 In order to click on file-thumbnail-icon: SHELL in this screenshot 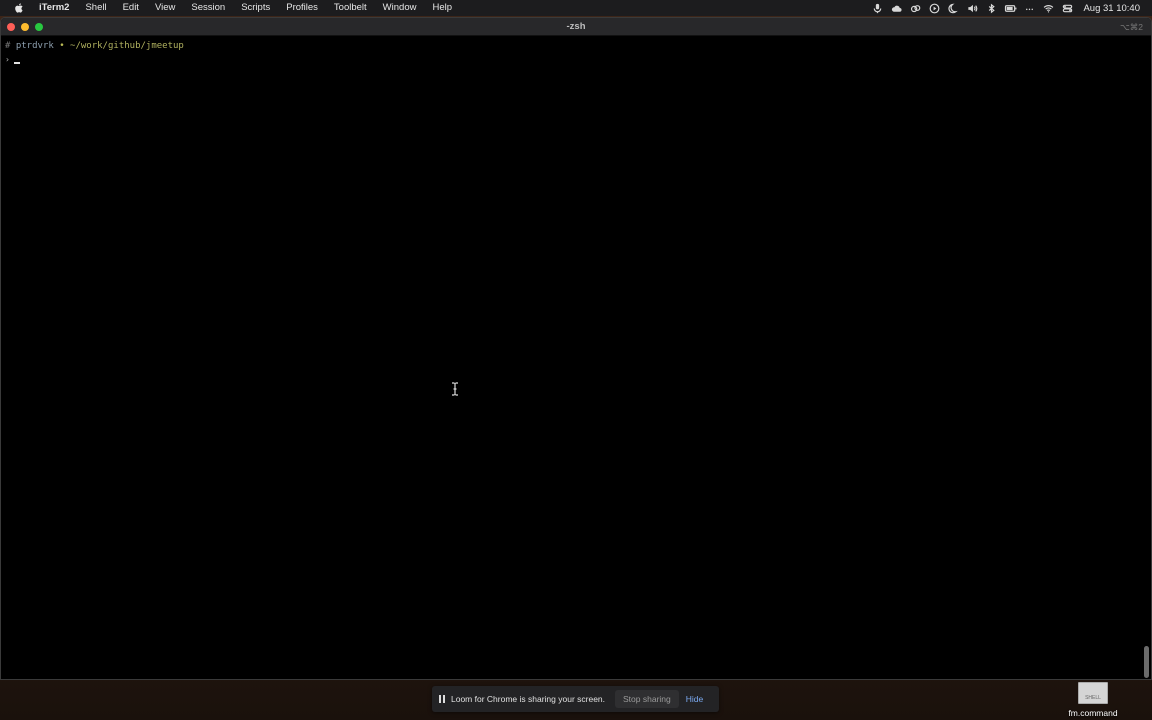, I will do `click(1093, 693)`.